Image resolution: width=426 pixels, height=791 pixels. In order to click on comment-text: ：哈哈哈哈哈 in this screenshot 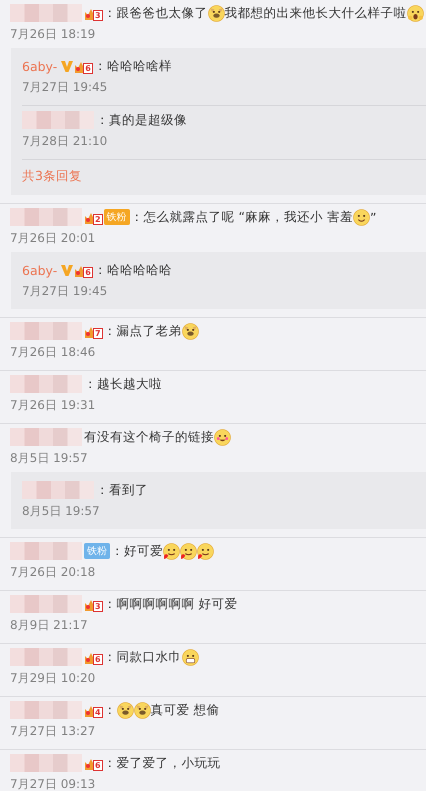, I will do `click(133, 270)`.